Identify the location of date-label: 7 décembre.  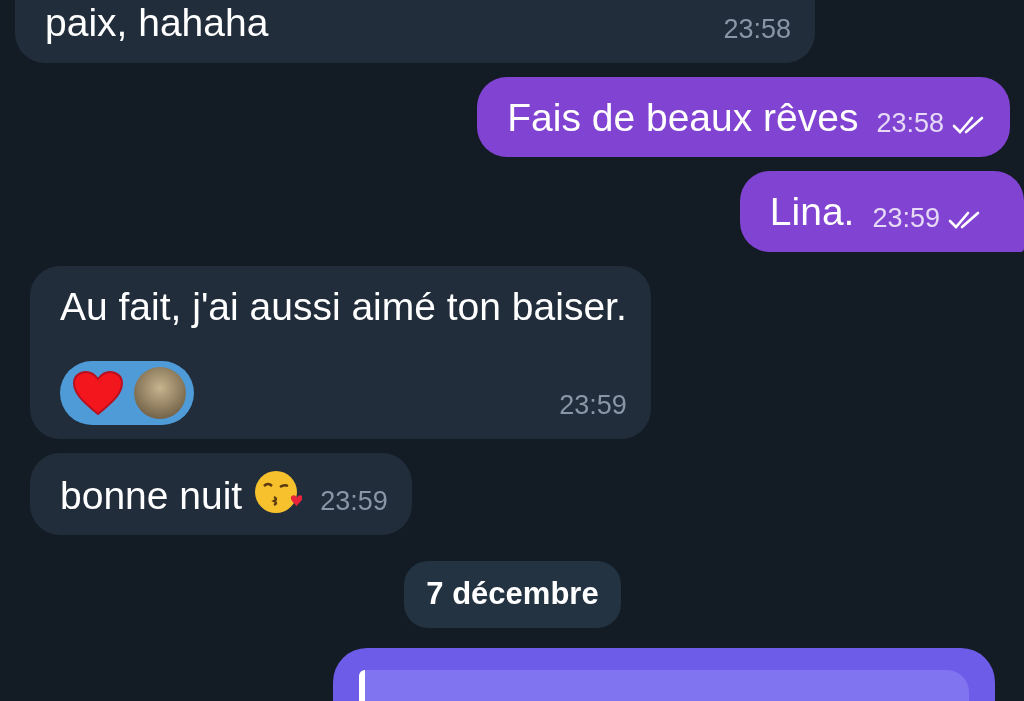
(512, 594).